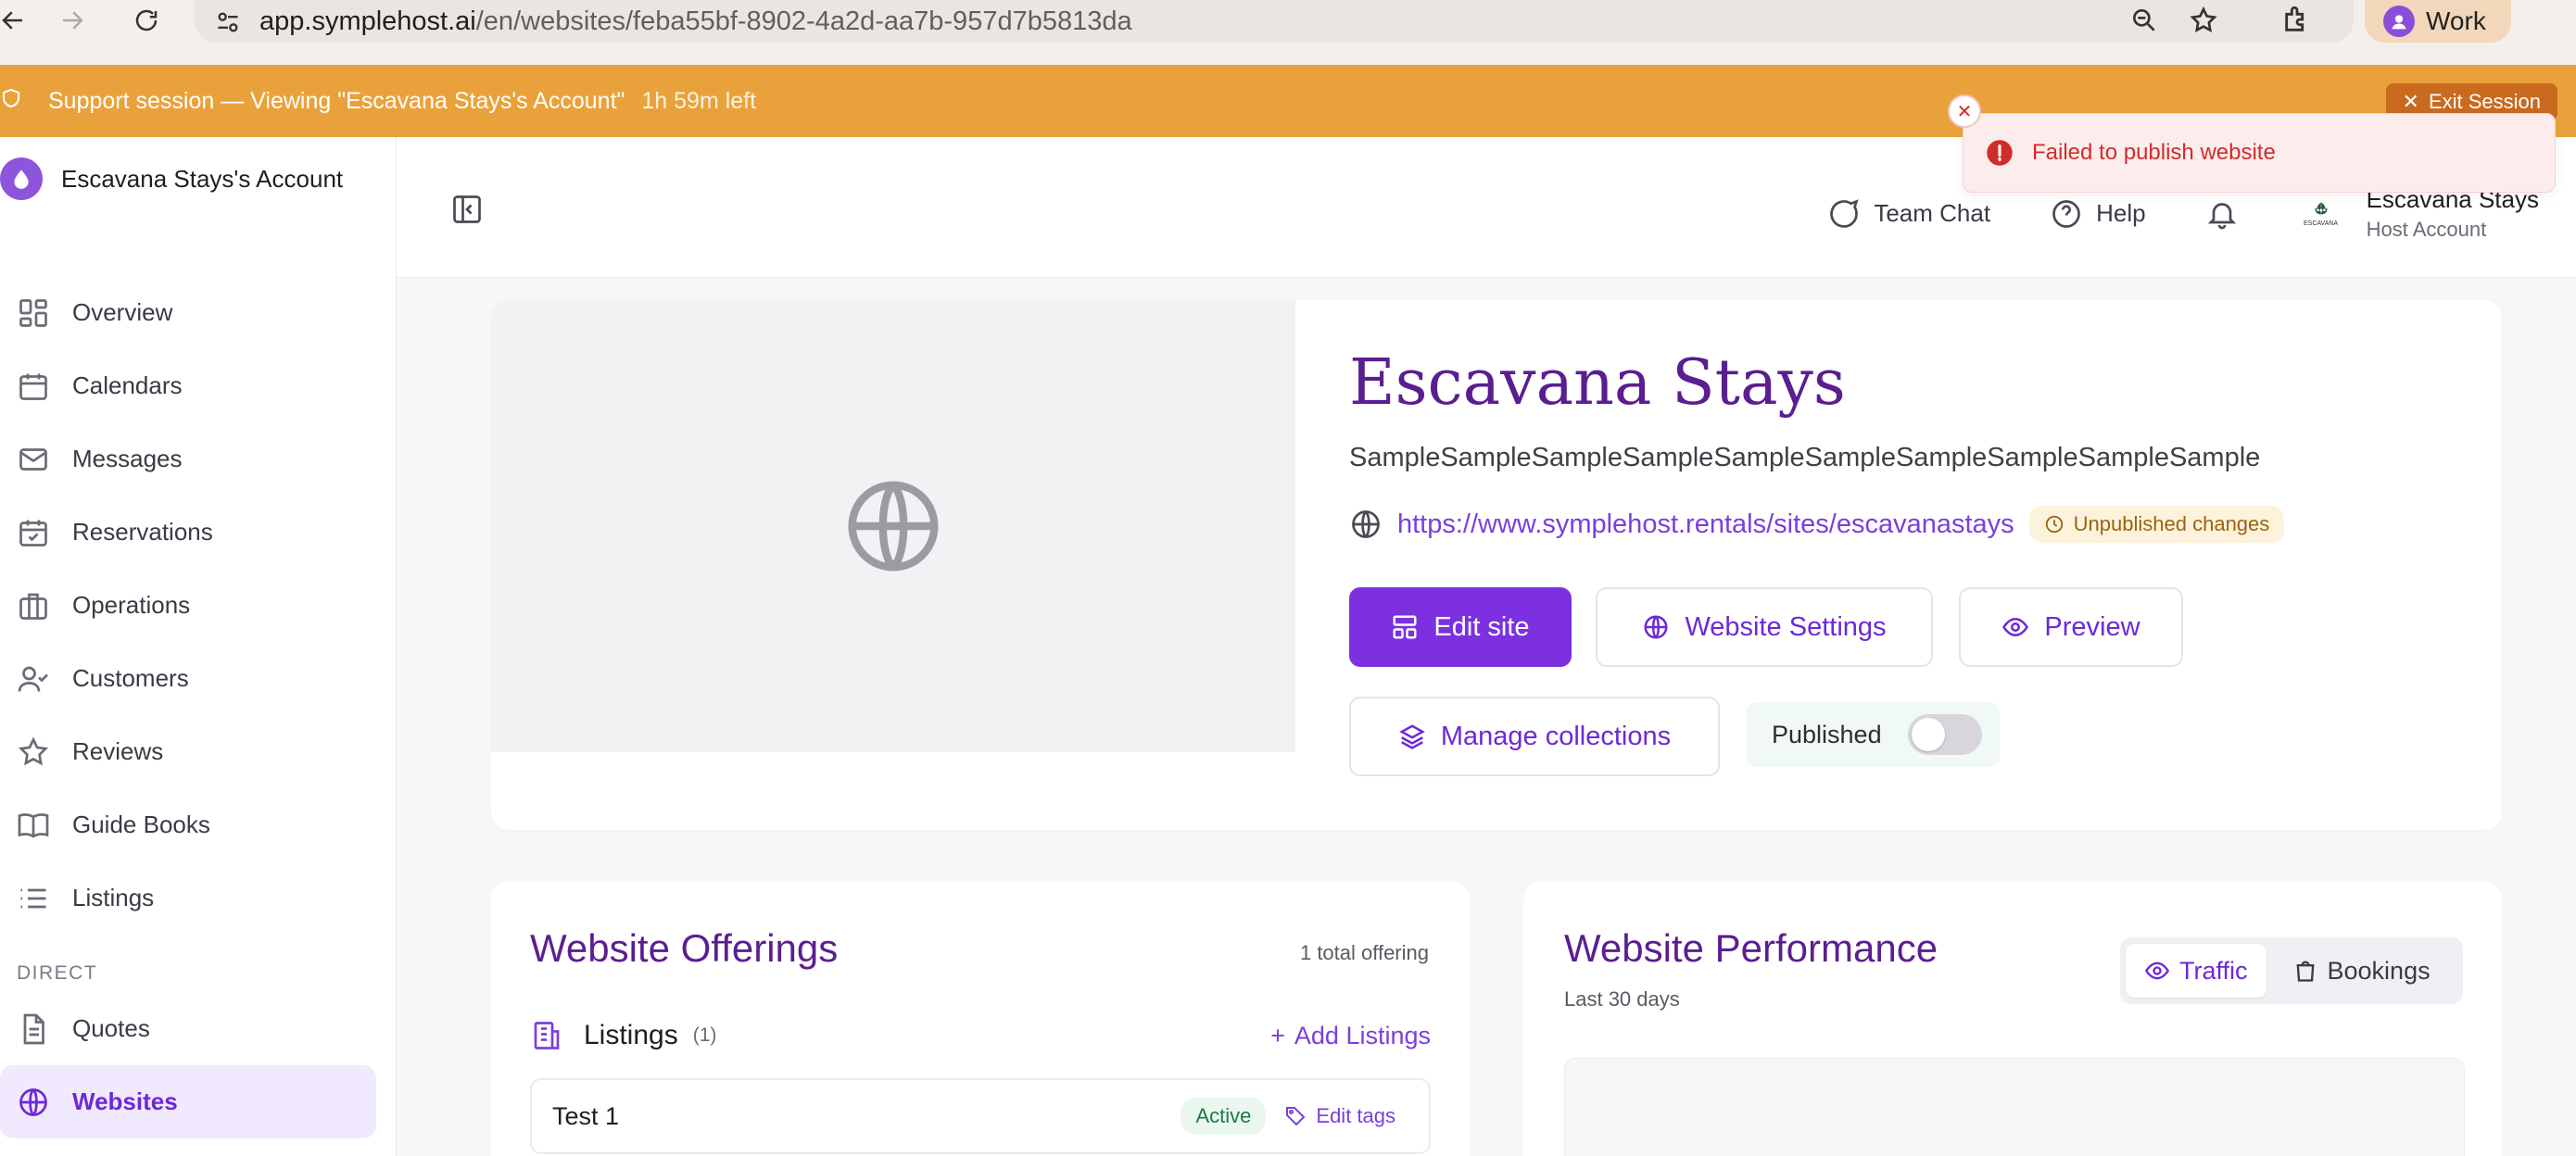 The height and width of the screenshot is (1156, 2576). I want to click on layout-icon, so click(1405, 627).